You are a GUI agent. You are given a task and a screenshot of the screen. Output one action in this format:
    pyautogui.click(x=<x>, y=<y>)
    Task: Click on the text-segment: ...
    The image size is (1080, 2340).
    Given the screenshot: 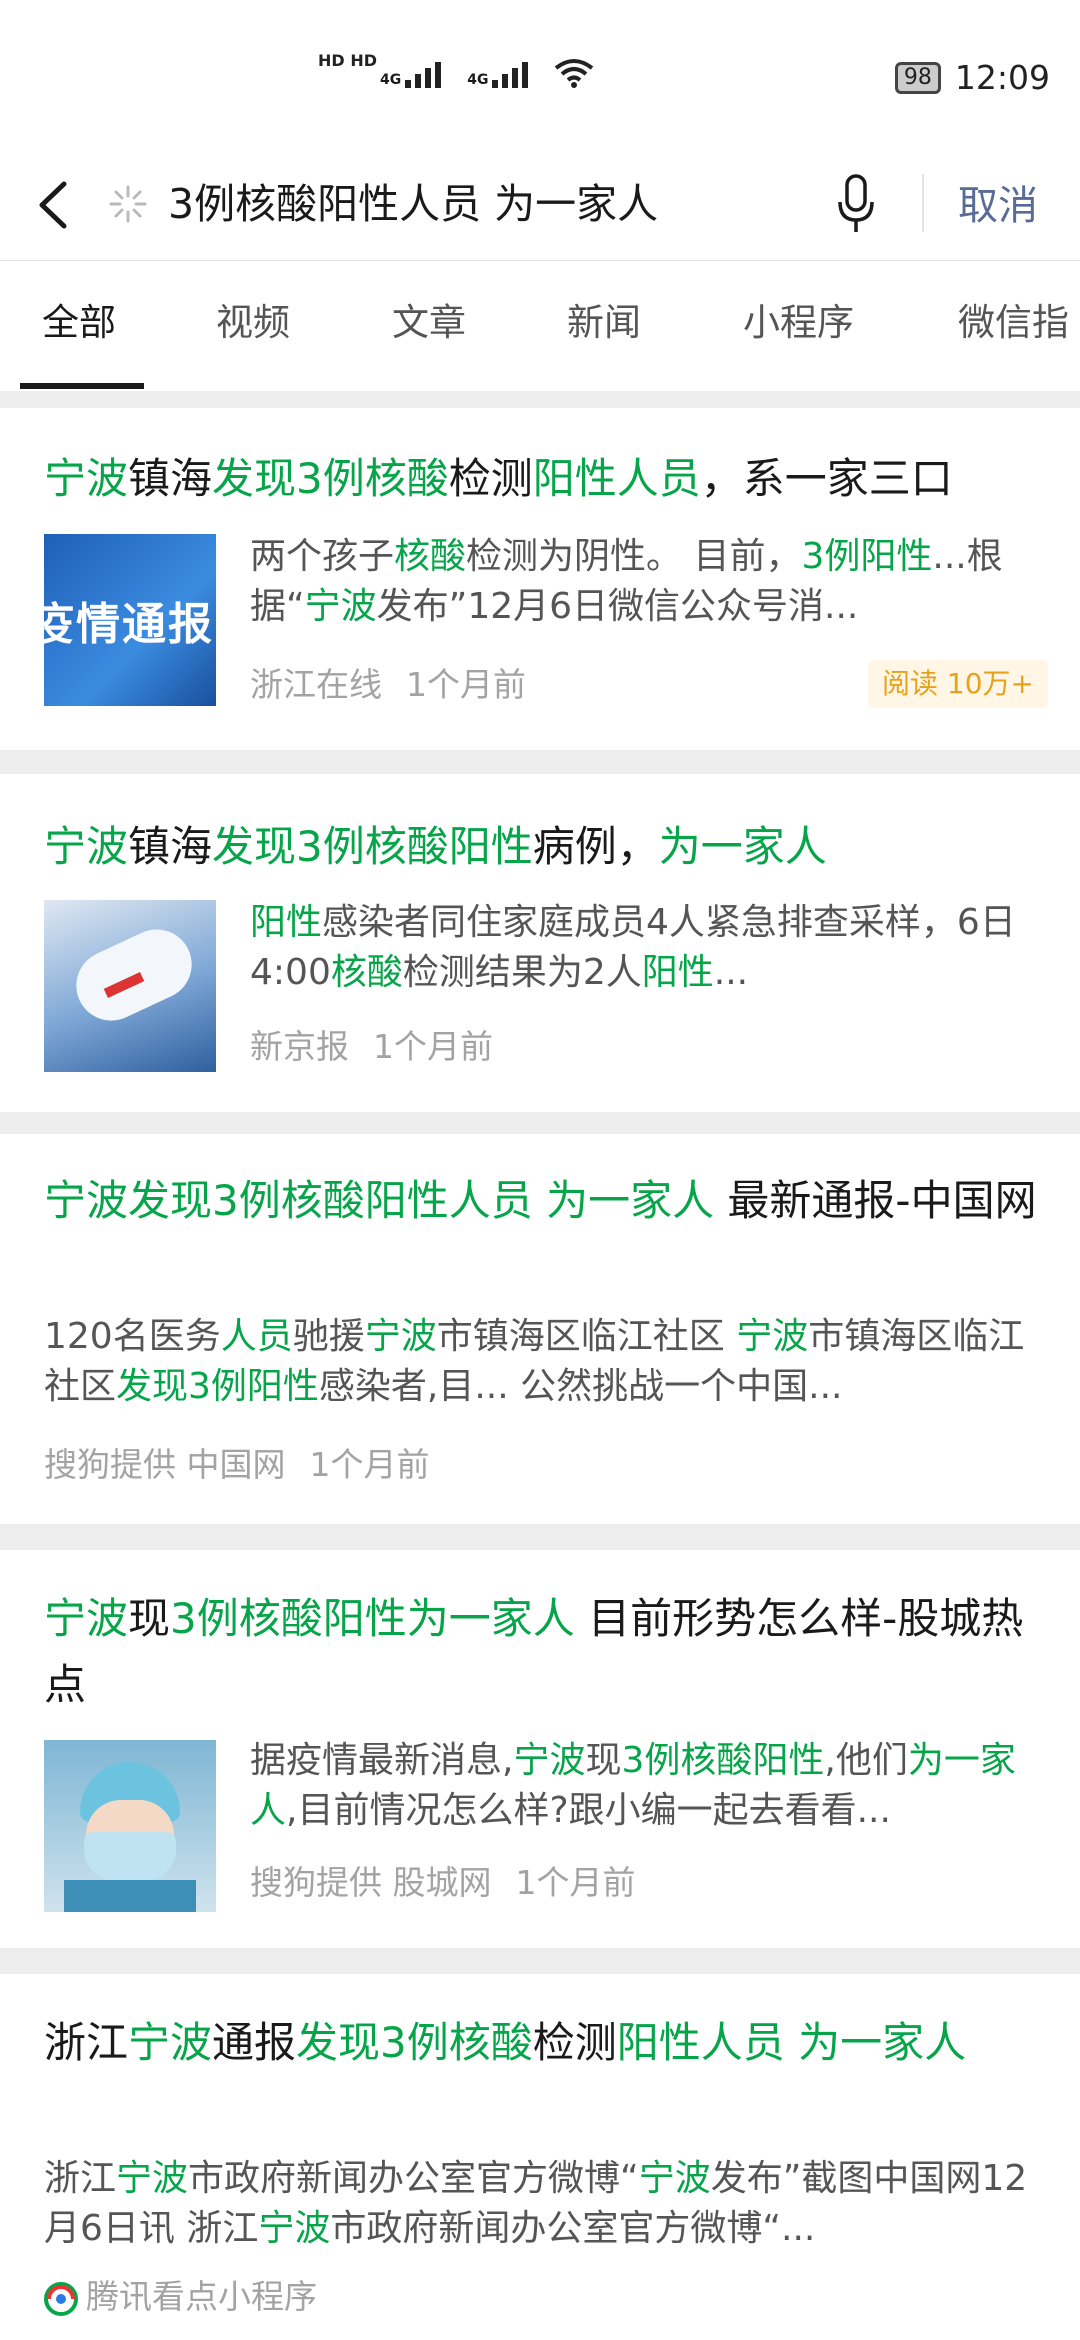 What is the action you would take?
    pyautogui.click(x=731, y=972)
    